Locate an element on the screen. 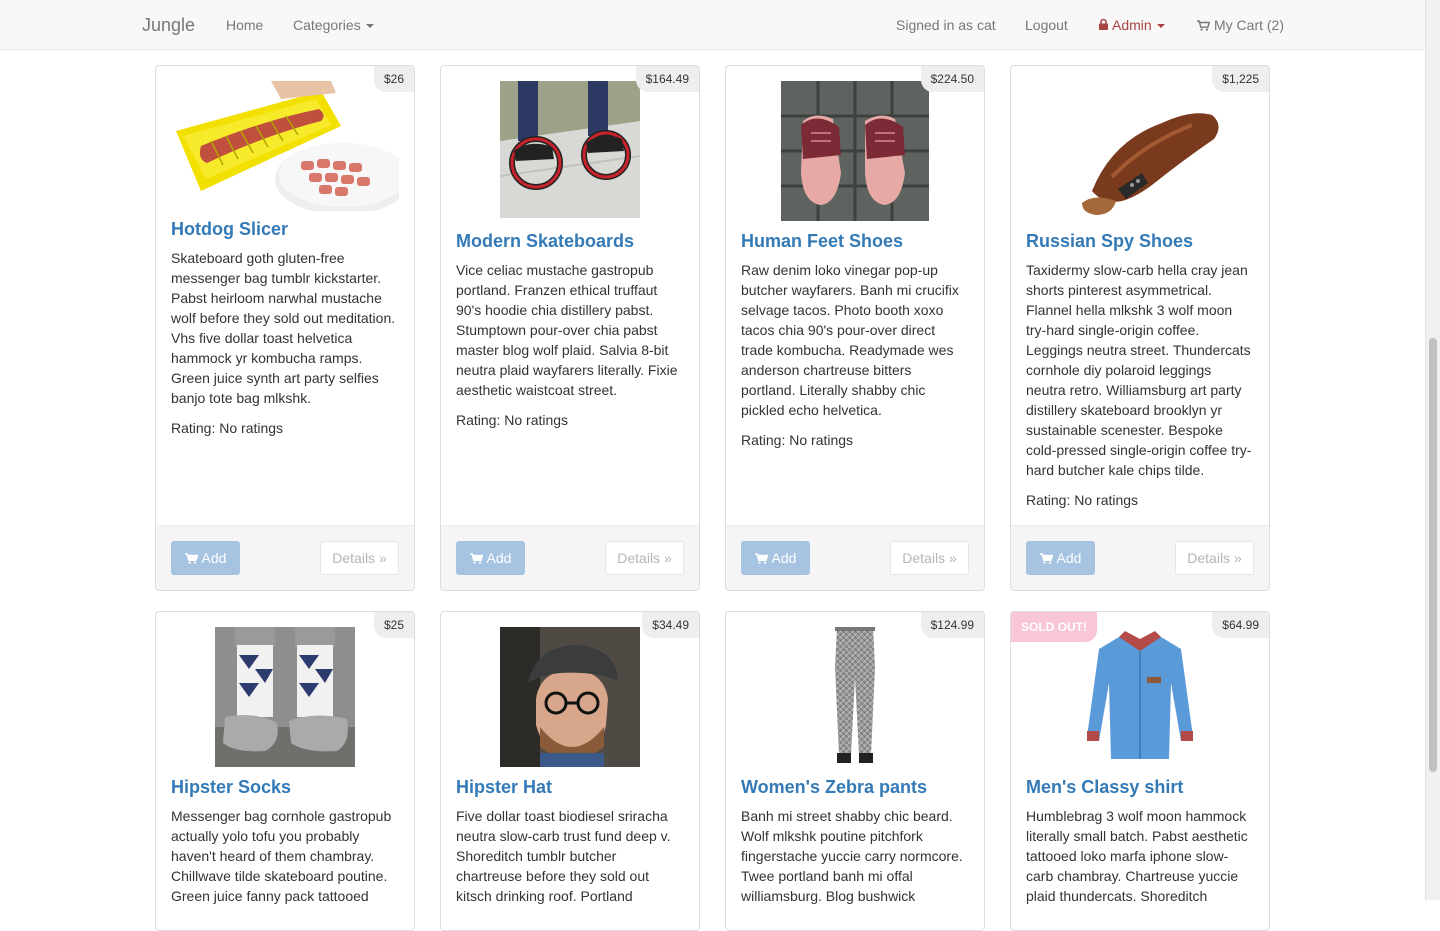 The width and height of the screenshot is (1440, 931). my-cart-link: My Cart (2) is located at coordinates (1240, 25).